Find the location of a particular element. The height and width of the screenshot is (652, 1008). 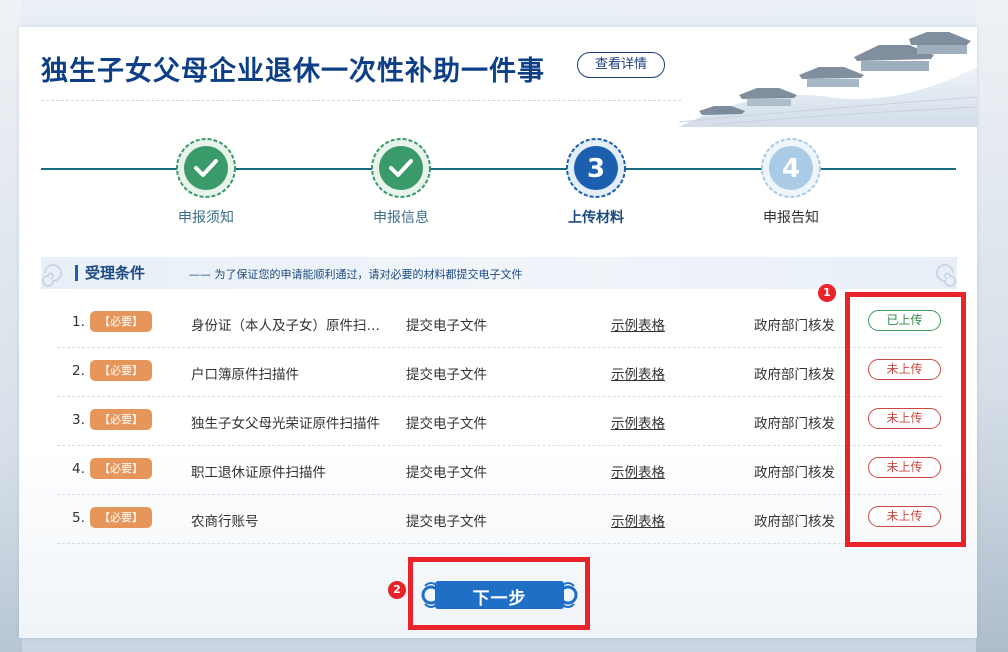

step-3-number: 3 is located at coordinates (596, 169).